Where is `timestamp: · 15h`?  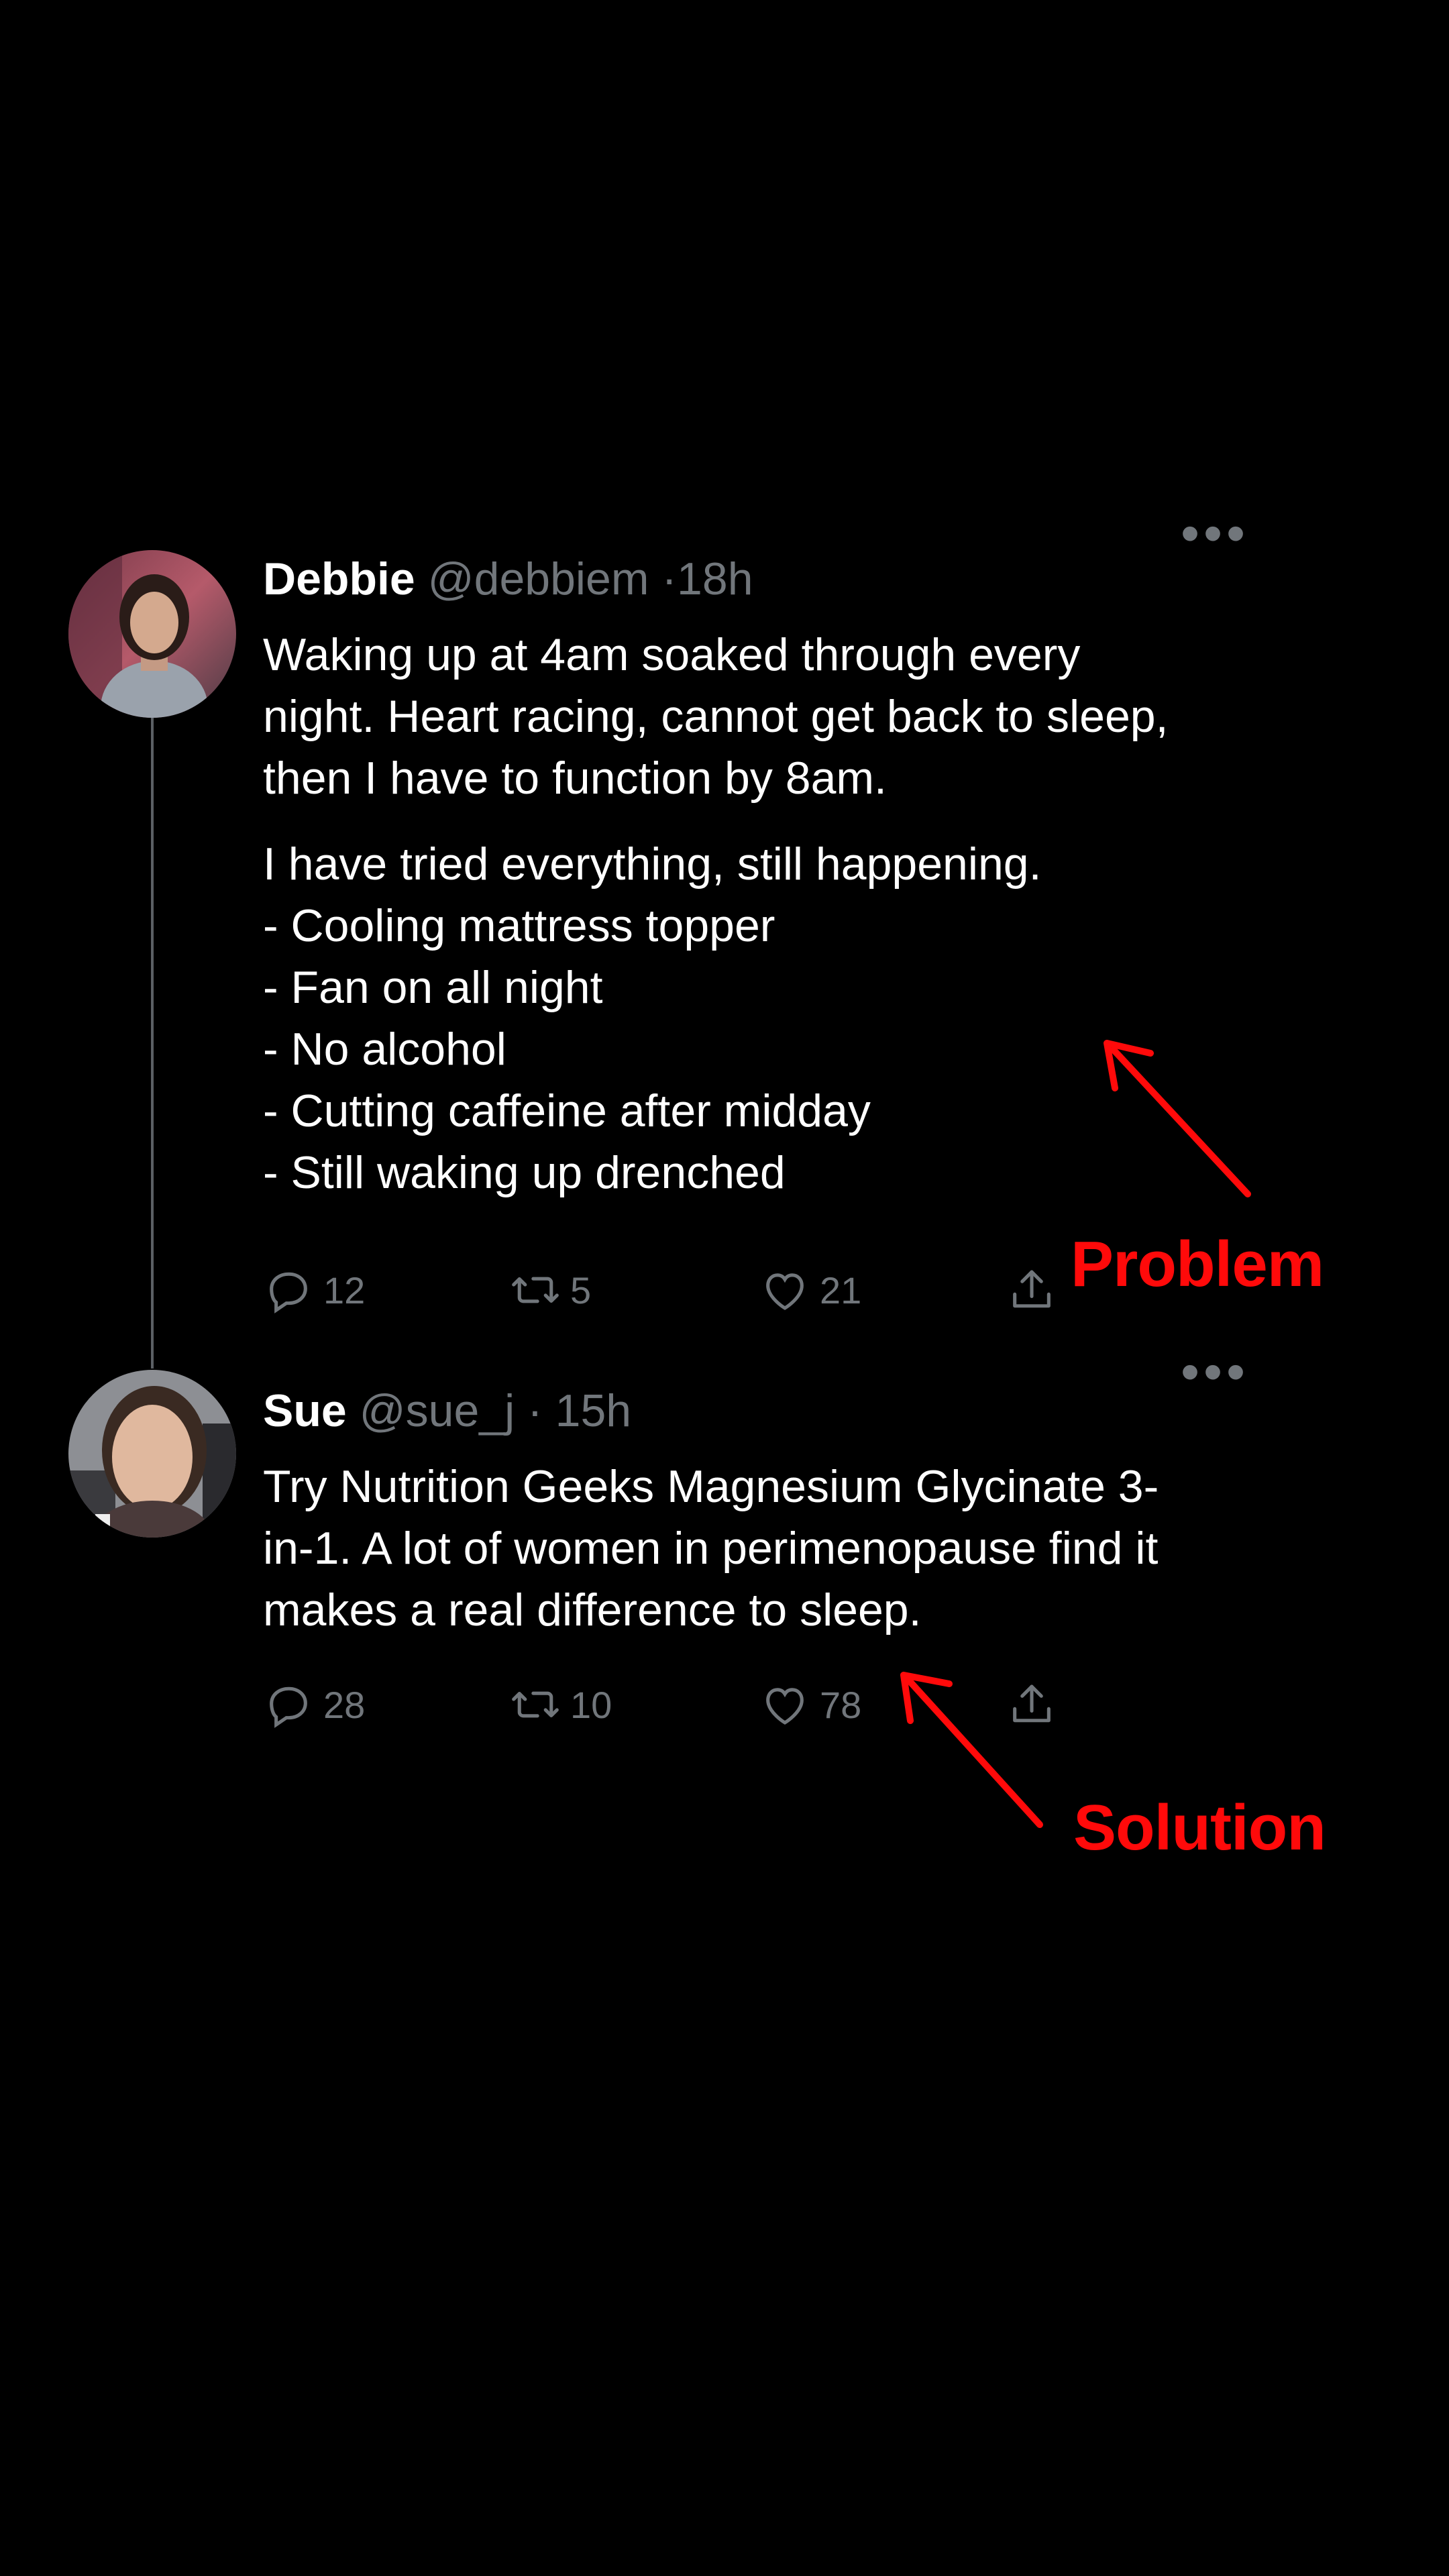 timestamp: · 15h is located at coordinates (579, 1410).